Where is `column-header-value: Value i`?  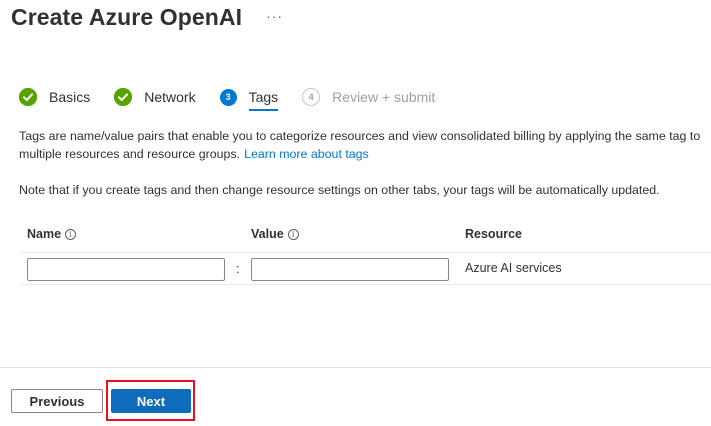
column-header-value: Value i is located at coordinates (275, 234).